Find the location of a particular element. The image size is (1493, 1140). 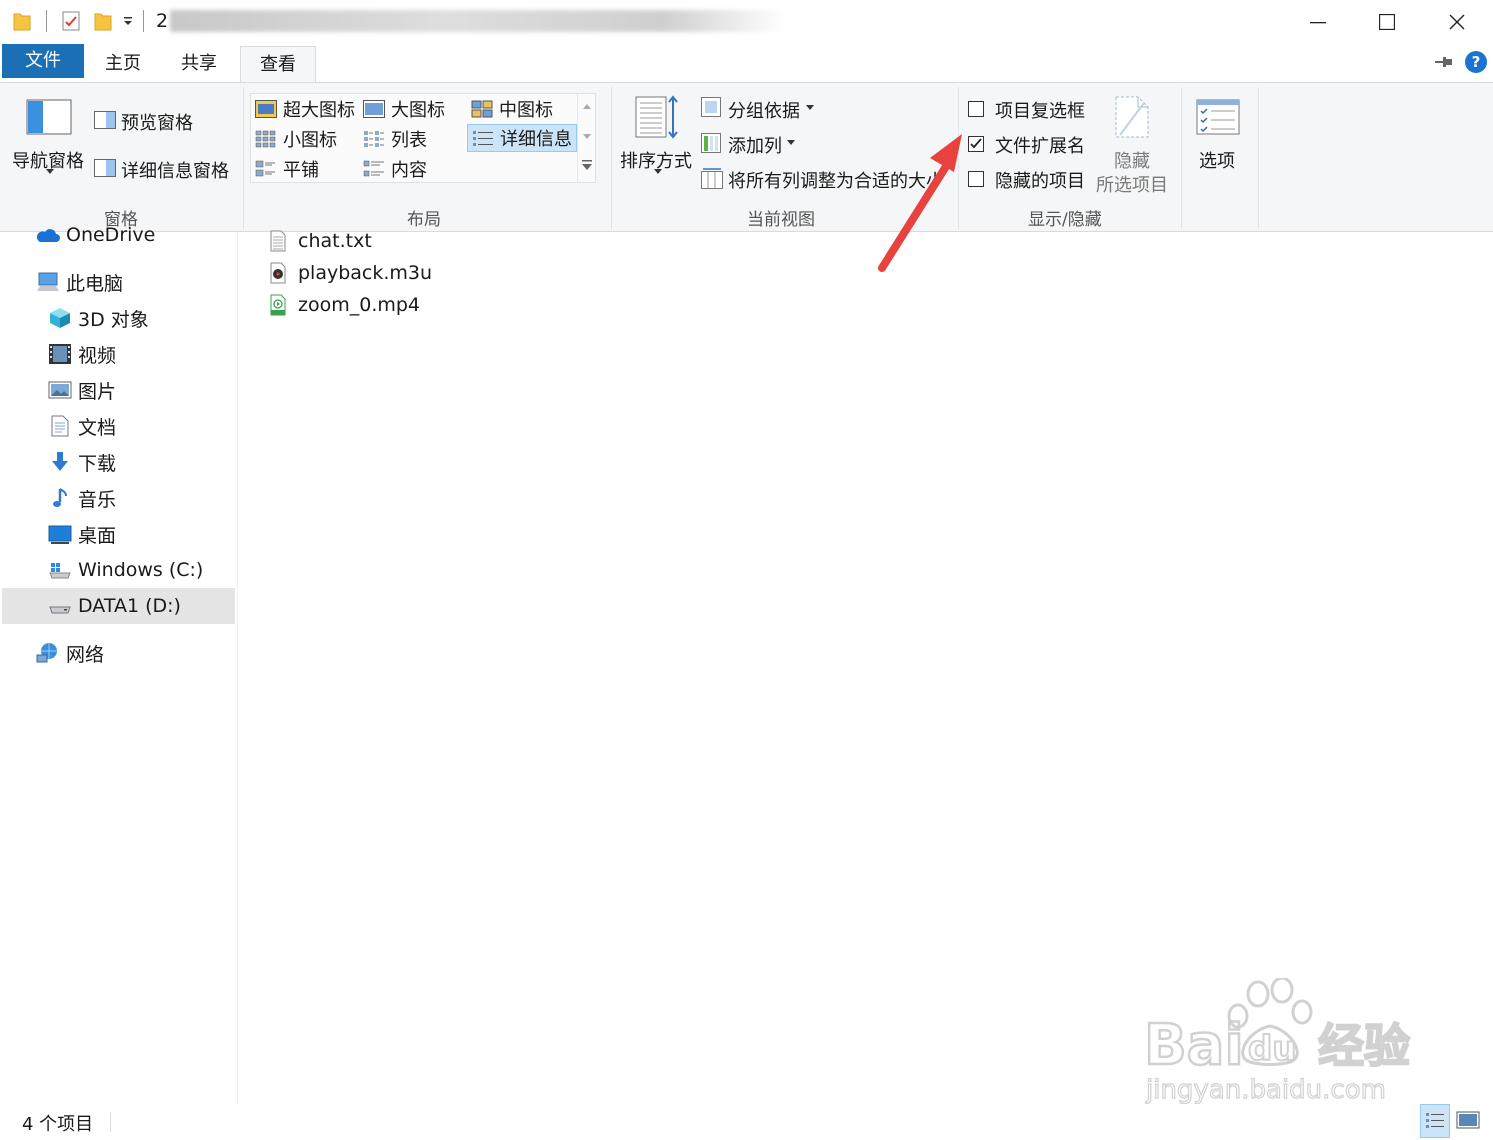

layout-large-icons: 大图标 is located at coordinates (404, 109).